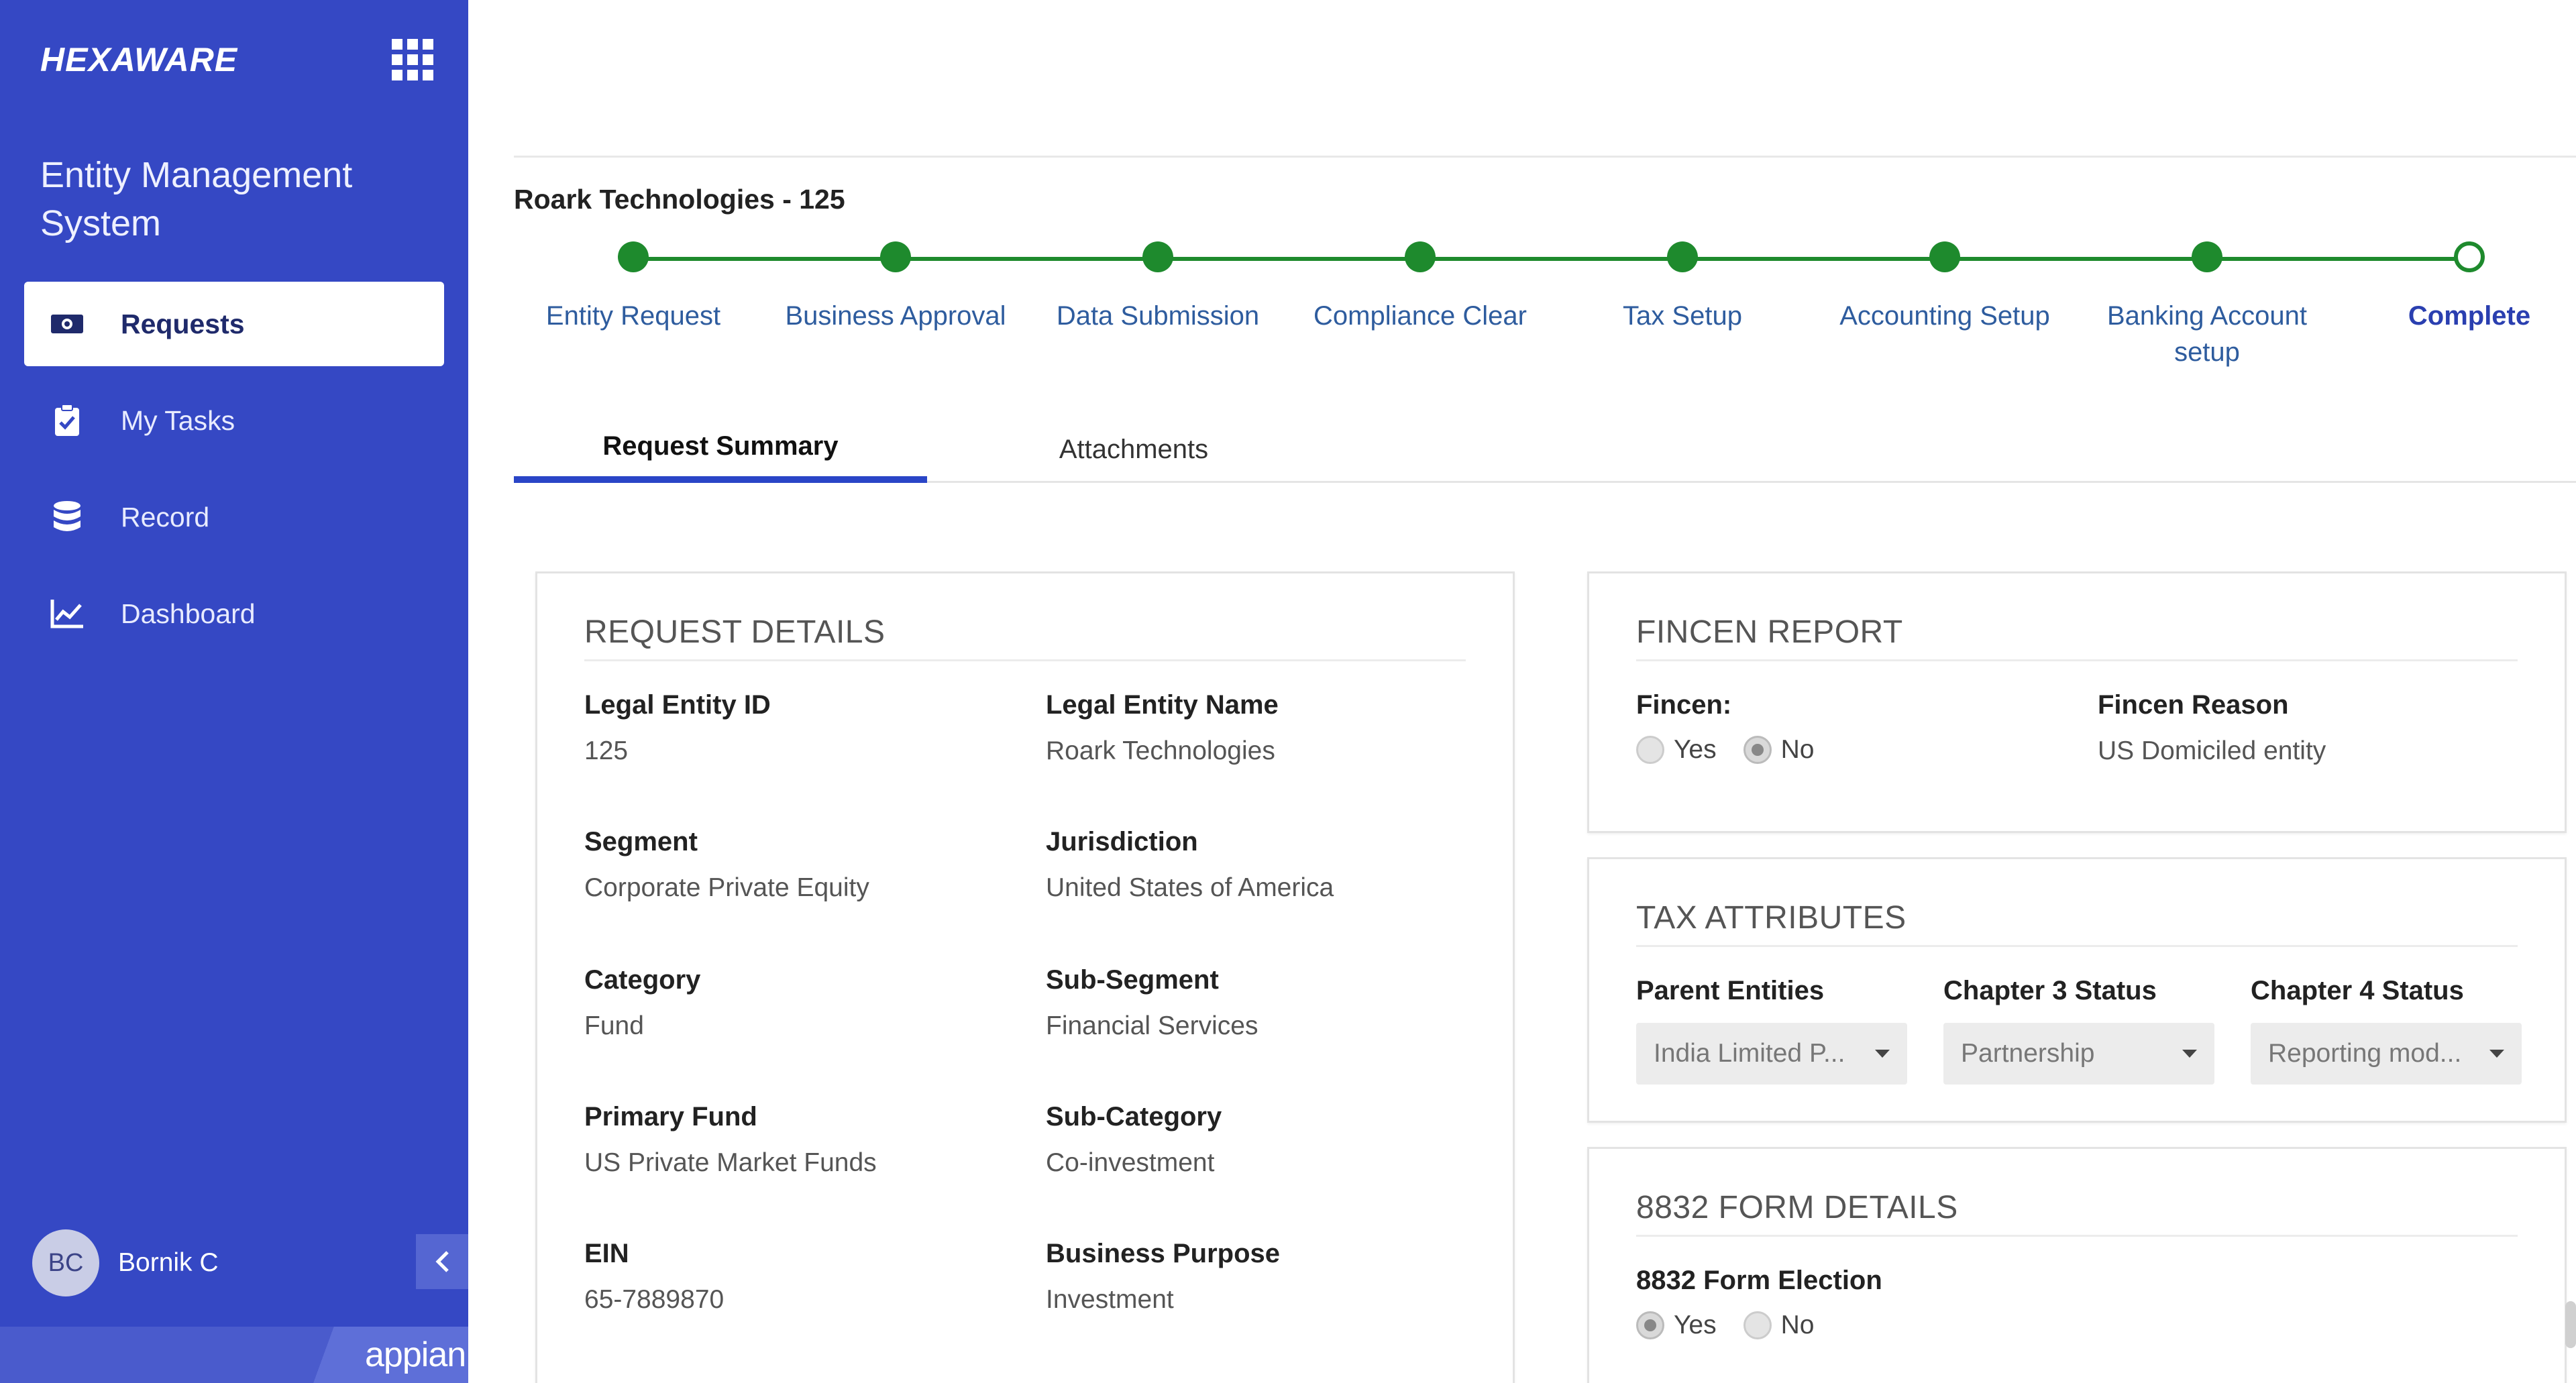  I want to click on field-label: Fincen:, so click(1684, 705).